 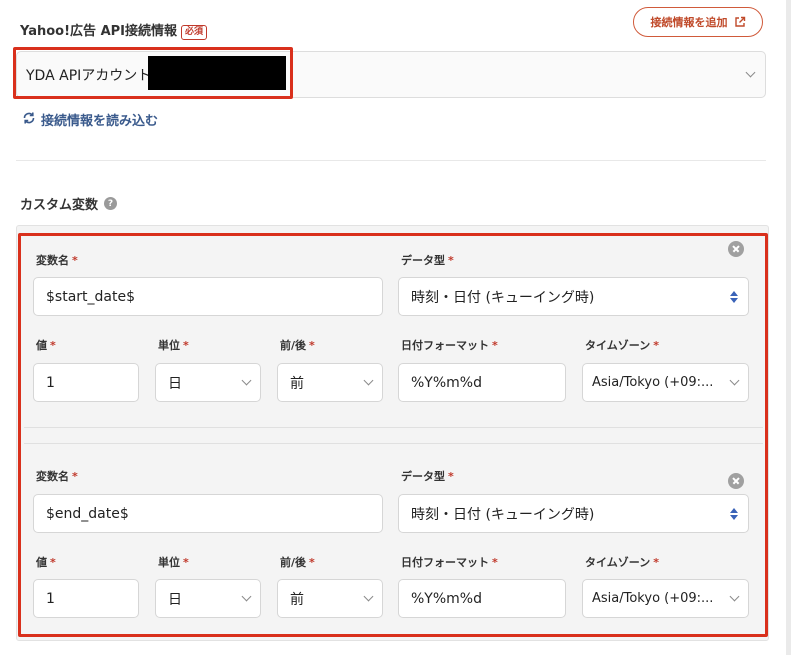 I want to click on highlight-account-box, so click(x=153, y=73).